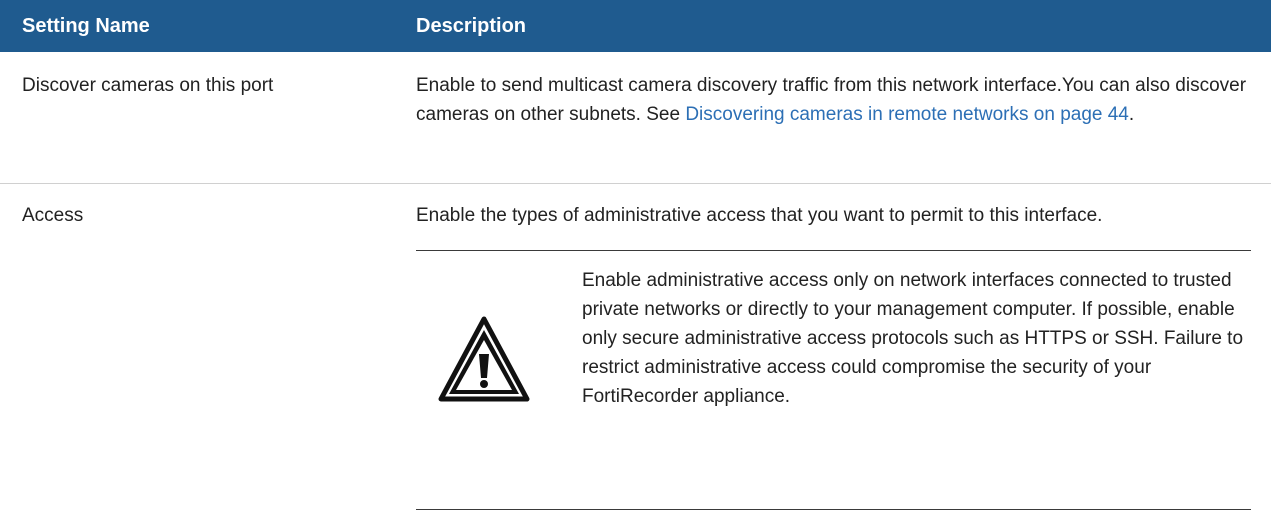  I want to click on header-setting-name: Setting Name, so click(86, 25).